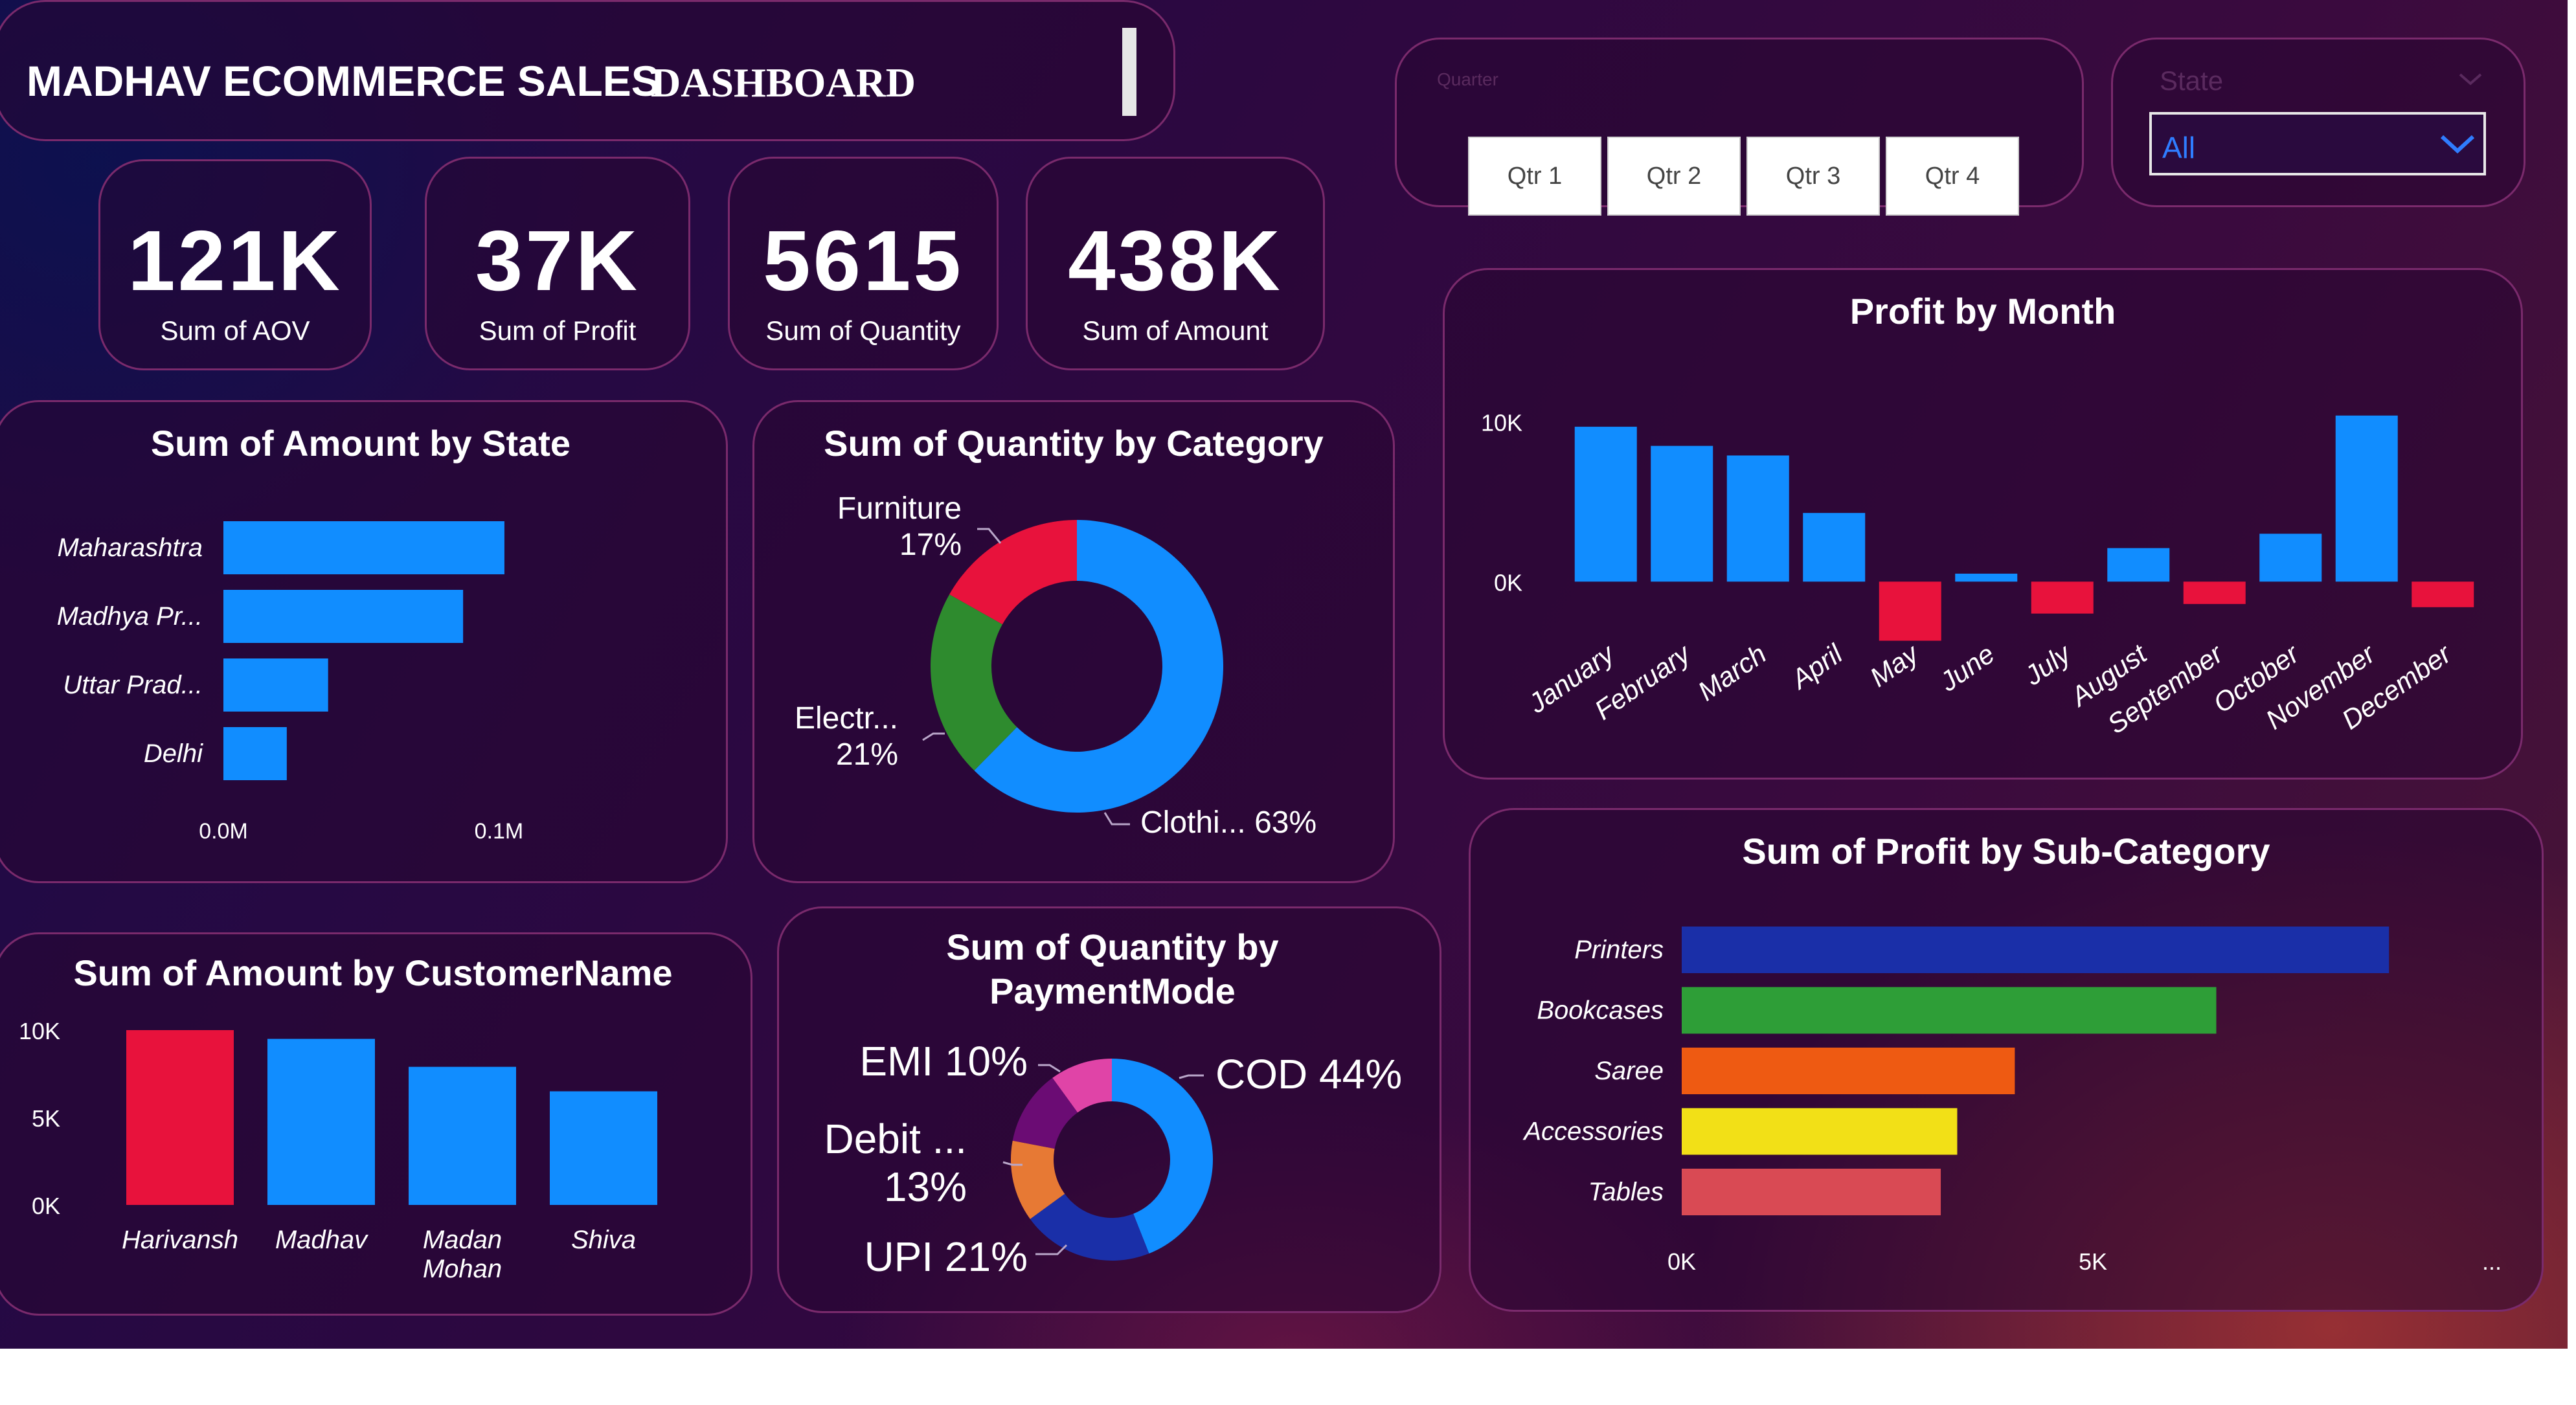 The image size is (2576, 1405). I want to click on state-dropdown: All, so click(2317, 143).